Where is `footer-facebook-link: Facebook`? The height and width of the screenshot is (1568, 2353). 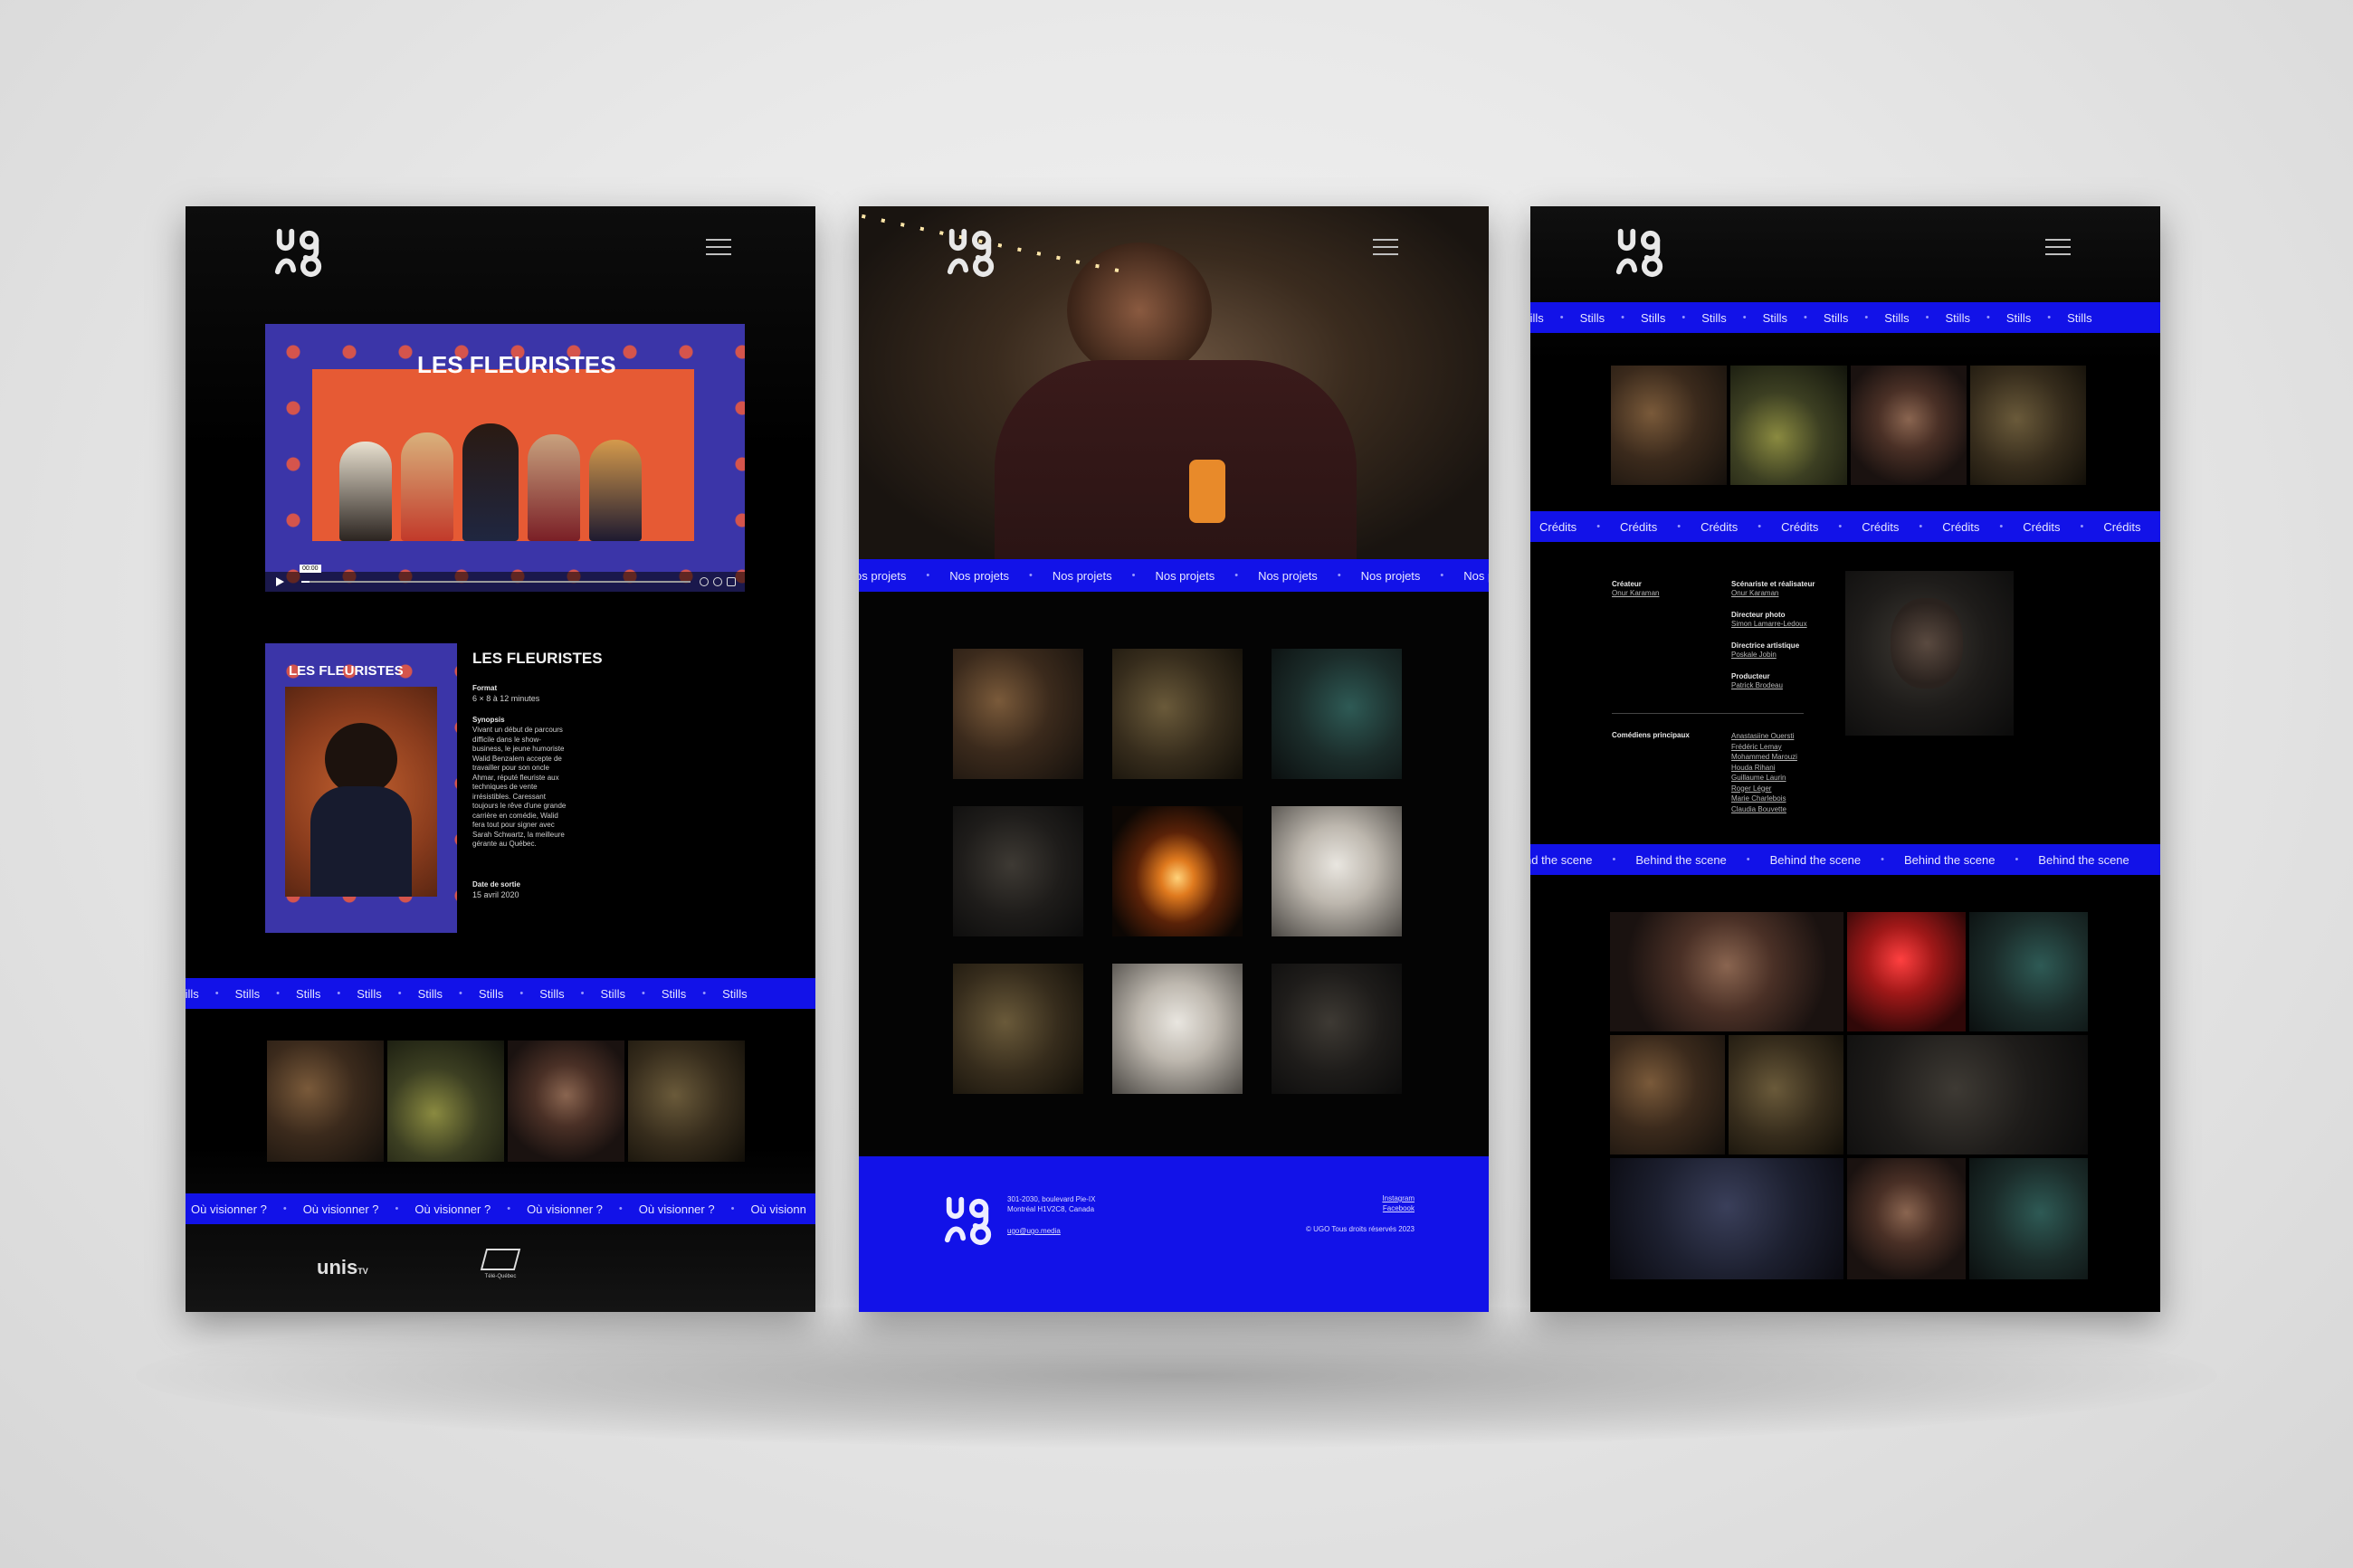 footer-facebook-link: Facebook is located at coordinates (1399, 1208).